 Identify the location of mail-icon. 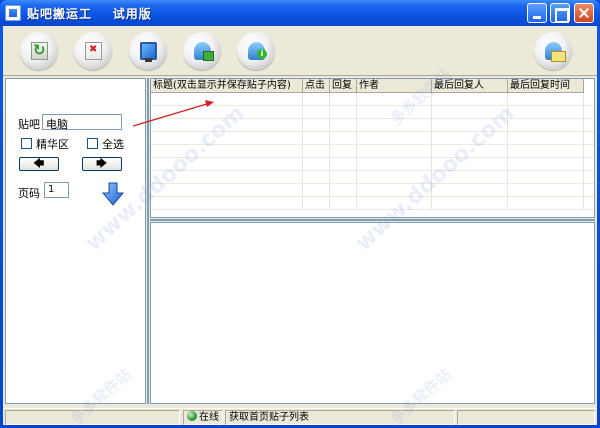
(555, 52).